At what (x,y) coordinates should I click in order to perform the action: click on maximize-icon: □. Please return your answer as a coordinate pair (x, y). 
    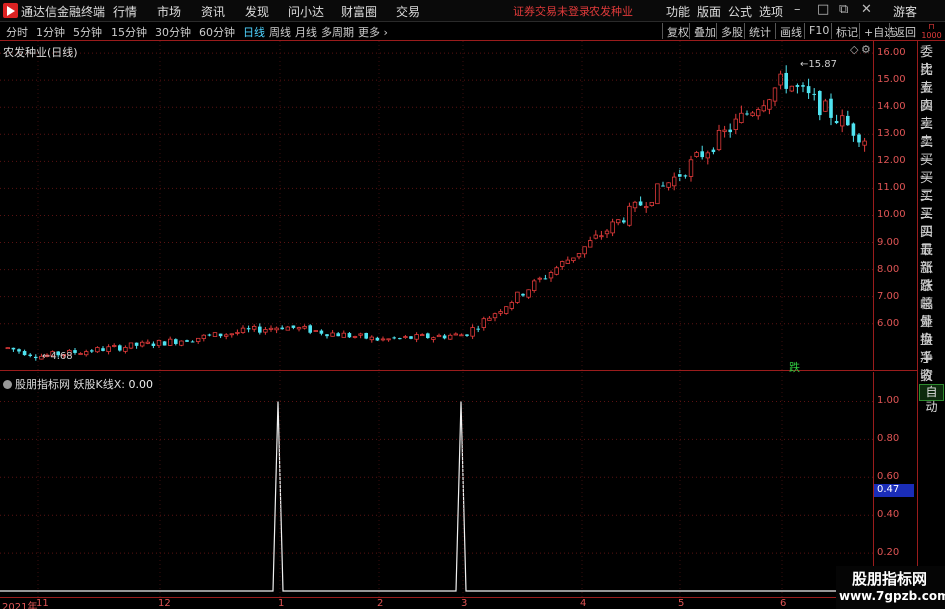
    Looking at the image, I should click on (823, 9).